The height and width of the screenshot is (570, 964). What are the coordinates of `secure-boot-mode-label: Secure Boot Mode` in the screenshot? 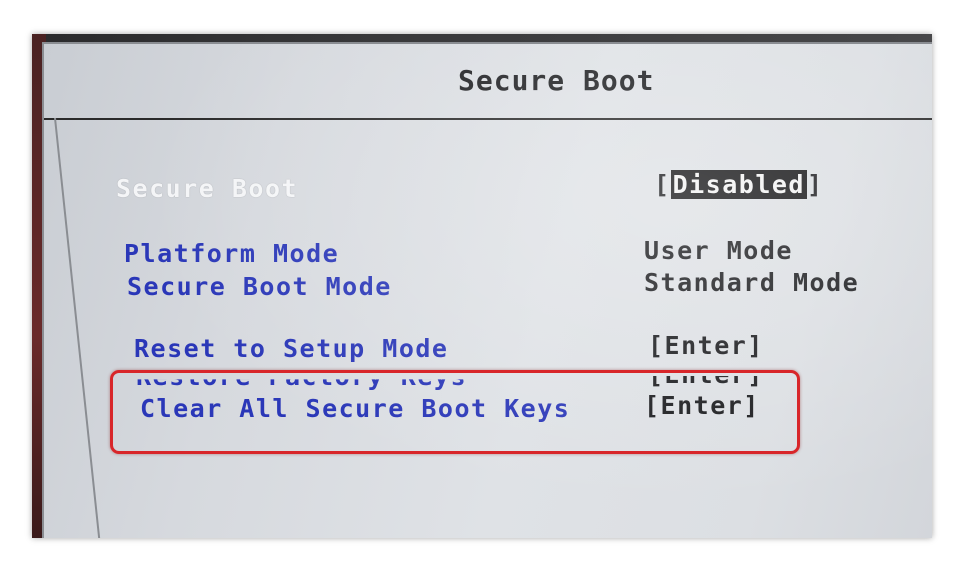 It's located at (259, 286).